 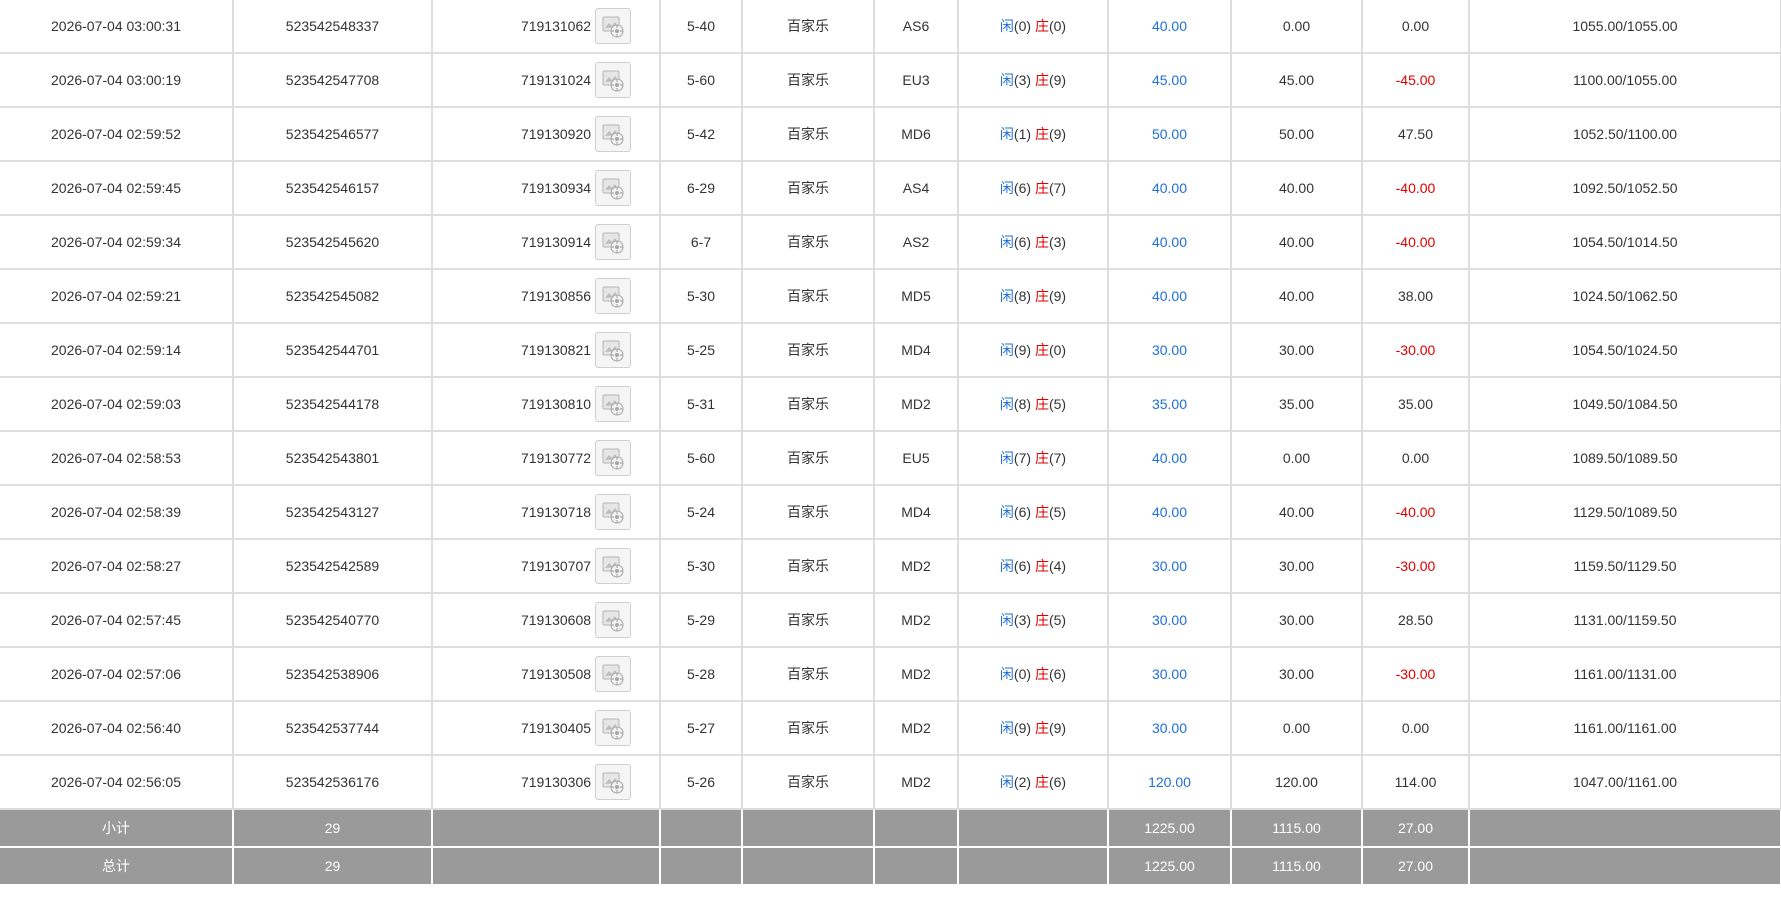 I want to click on result-cell: 闲(3) 庄(9), so click(x=1033, y=80).